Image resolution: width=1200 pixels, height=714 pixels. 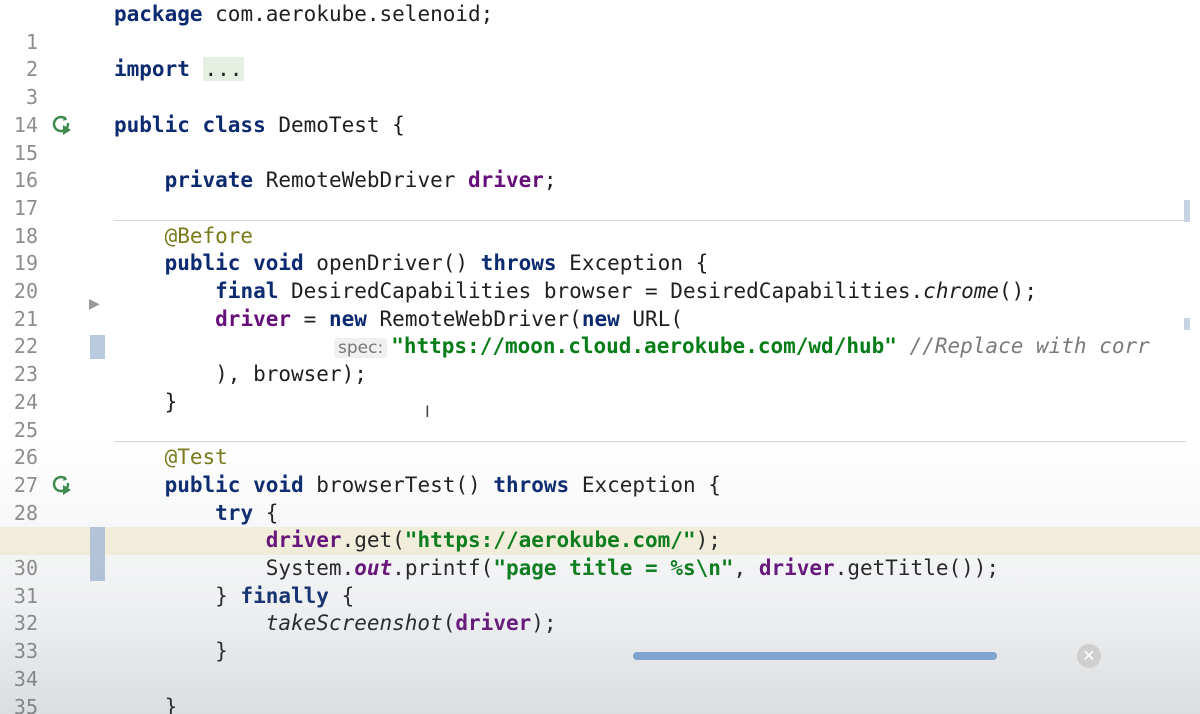 I want to click on code-text: .get(, so click(x=373, y=540).